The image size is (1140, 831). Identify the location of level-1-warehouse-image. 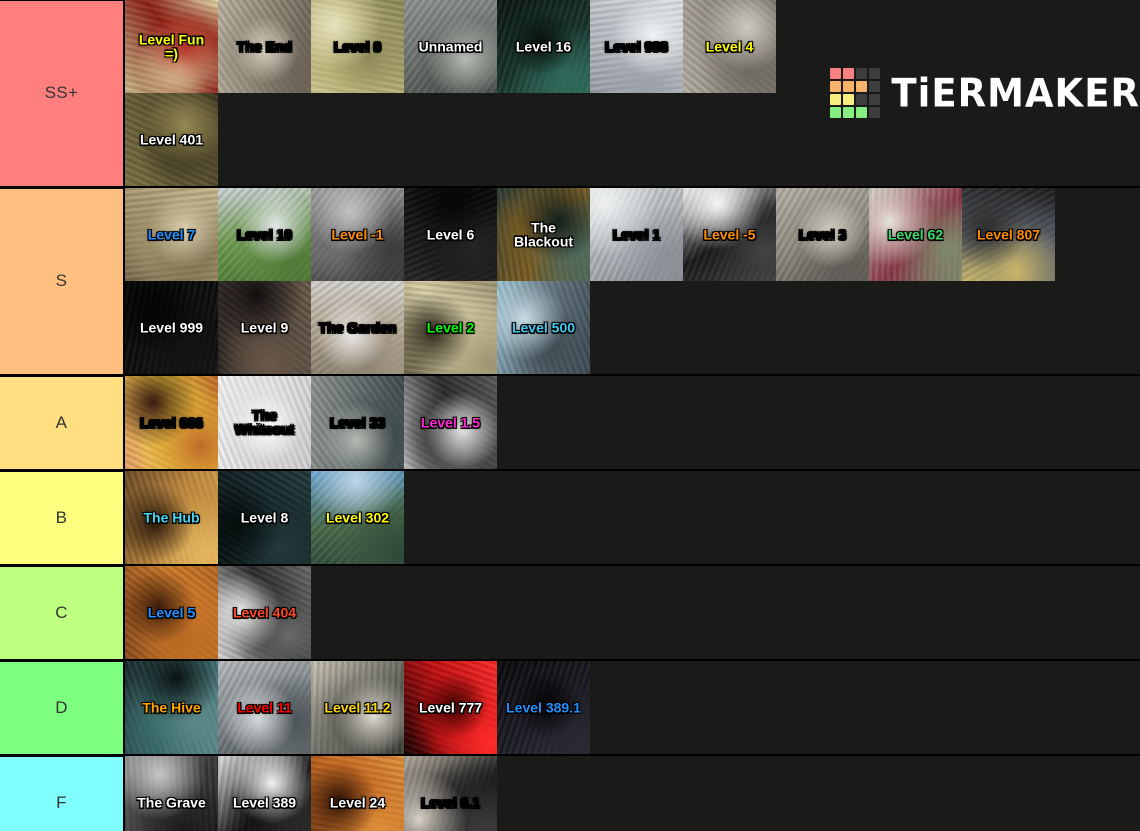
(636, 234).